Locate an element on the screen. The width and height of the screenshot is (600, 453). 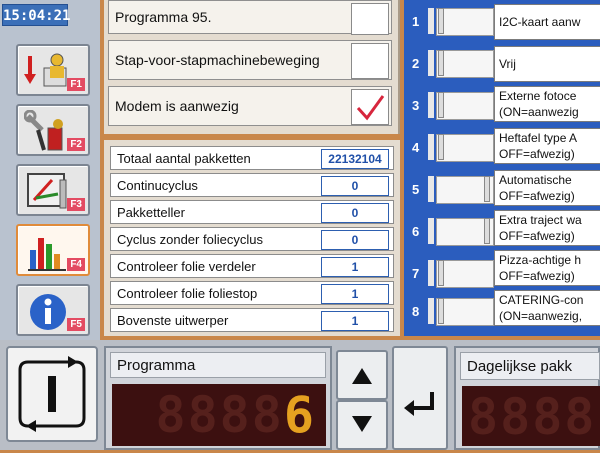
switch-description: CATERING-con (ON=aanwezig, is located at coordinates (547, 308).